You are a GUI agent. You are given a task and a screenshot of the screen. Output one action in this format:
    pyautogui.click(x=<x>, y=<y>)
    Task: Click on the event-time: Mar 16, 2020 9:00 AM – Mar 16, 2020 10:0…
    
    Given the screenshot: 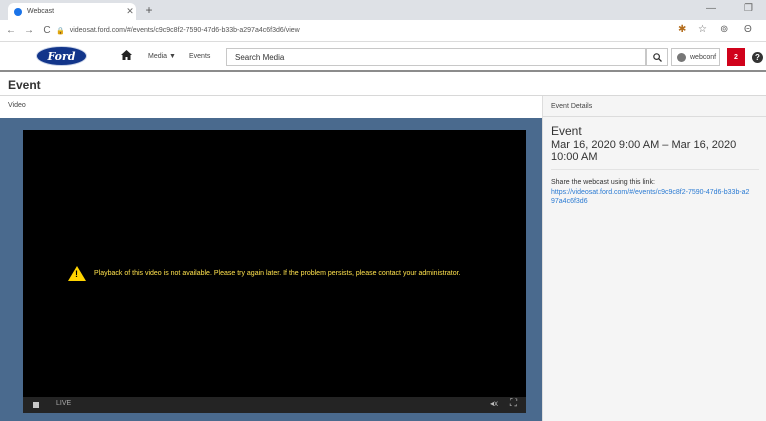 What is the action you would take?
    pyautogui.click(x=644, y=151)
    